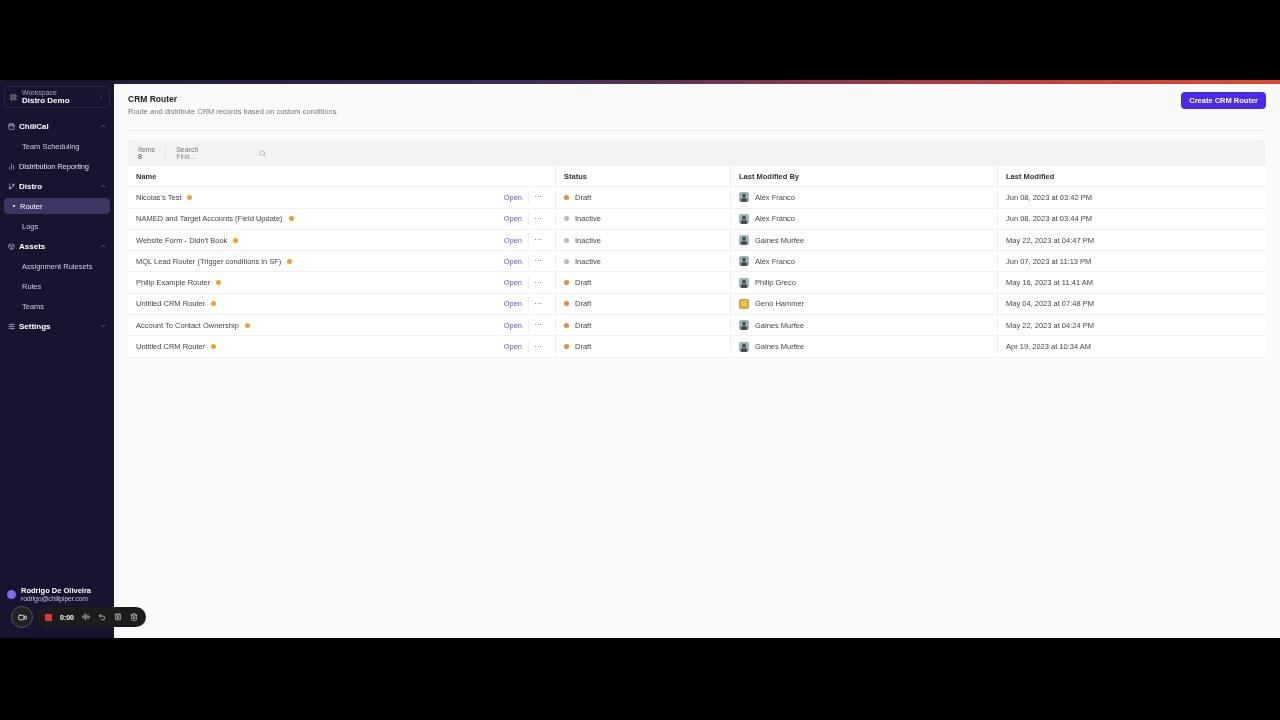  What do you see at coordinates (57, 126) in the screenshot?
I see `sidebar-section: ChiliCal` at bounding box center [57, 126].